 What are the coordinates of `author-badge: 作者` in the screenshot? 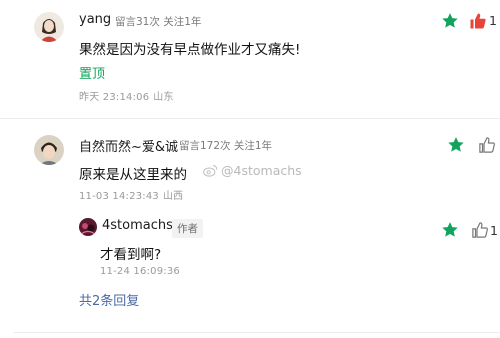 It's located at (187, 228).